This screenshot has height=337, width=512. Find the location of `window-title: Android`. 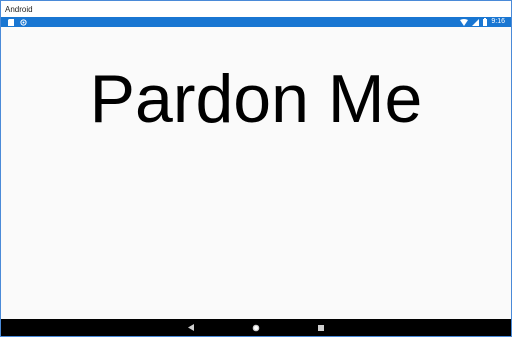

window-title: Android is located at coordinates (19, 9).